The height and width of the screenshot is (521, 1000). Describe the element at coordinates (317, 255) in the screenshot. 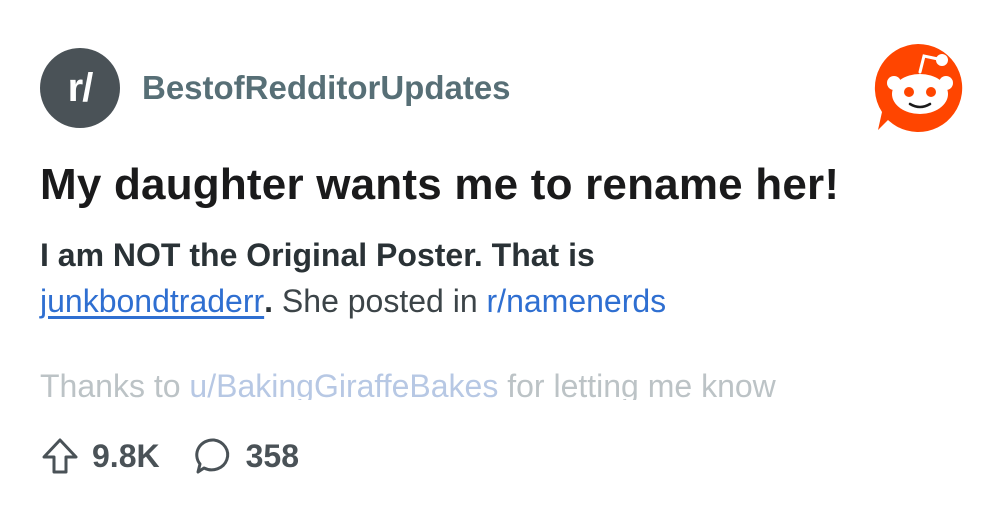

I see `body-intro-text: I am NOT the Original Poster. That is` at that location.